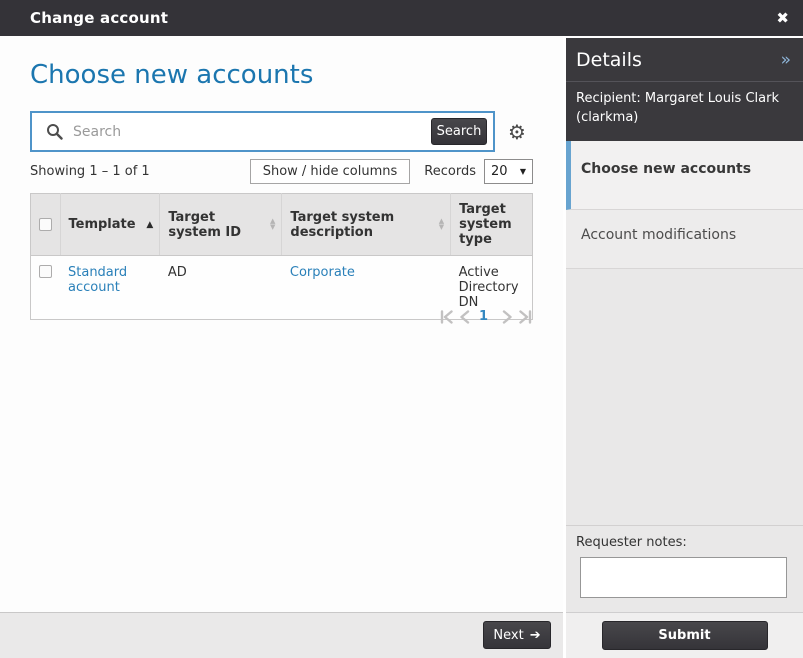 This screenshot has height=658, width=803. I want to click on column-header-target-system-id: Target system ID ▲ ▼, so click(220, 224).